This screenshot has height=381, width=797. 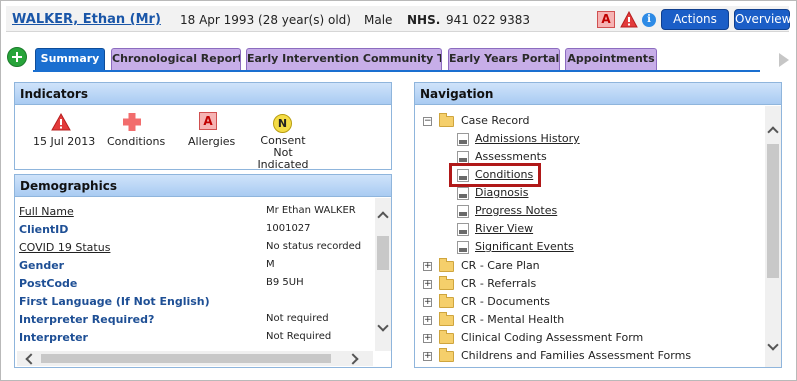 What do you see at coordinates (53, 337) in the screenshot?
I see `demographics-label: Interpreter` at bounding box center [53, 337].